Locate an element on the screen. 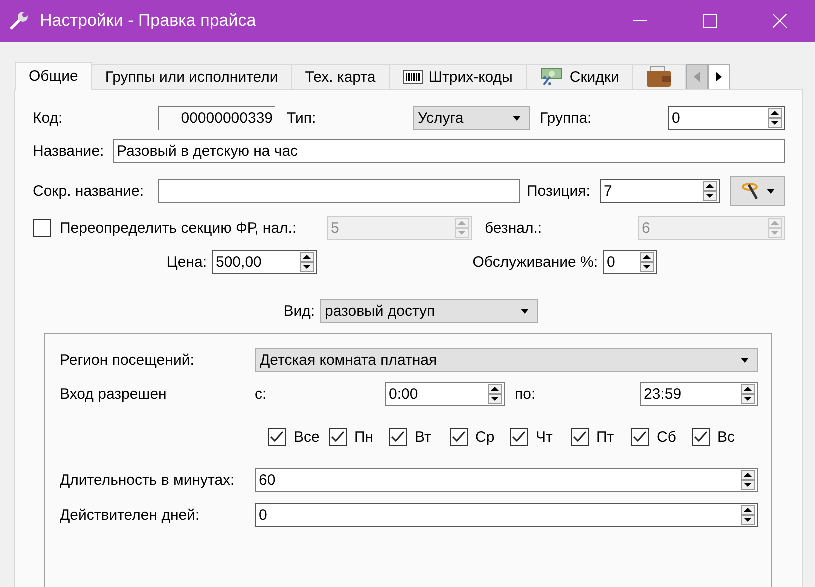  spin-field: 500,00 is located at coordinates (264, 262).